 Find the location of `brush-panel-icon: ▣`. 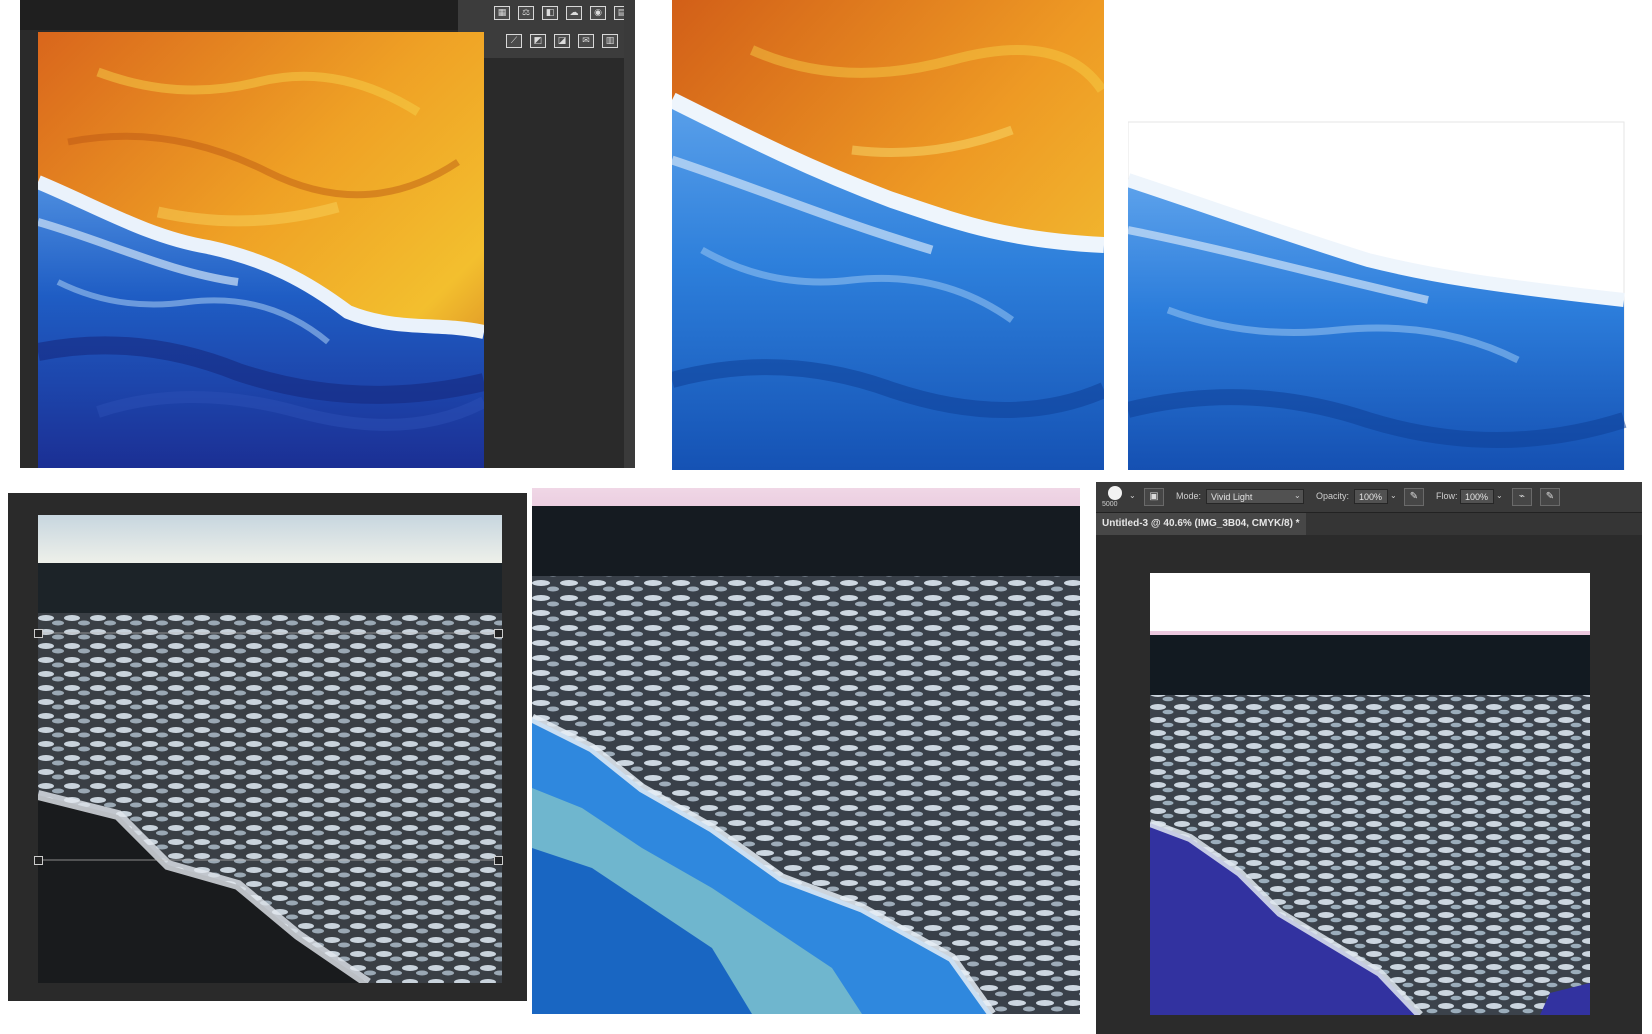

brush-panel-icon: ▣ is located at coordinates (1154, 497).